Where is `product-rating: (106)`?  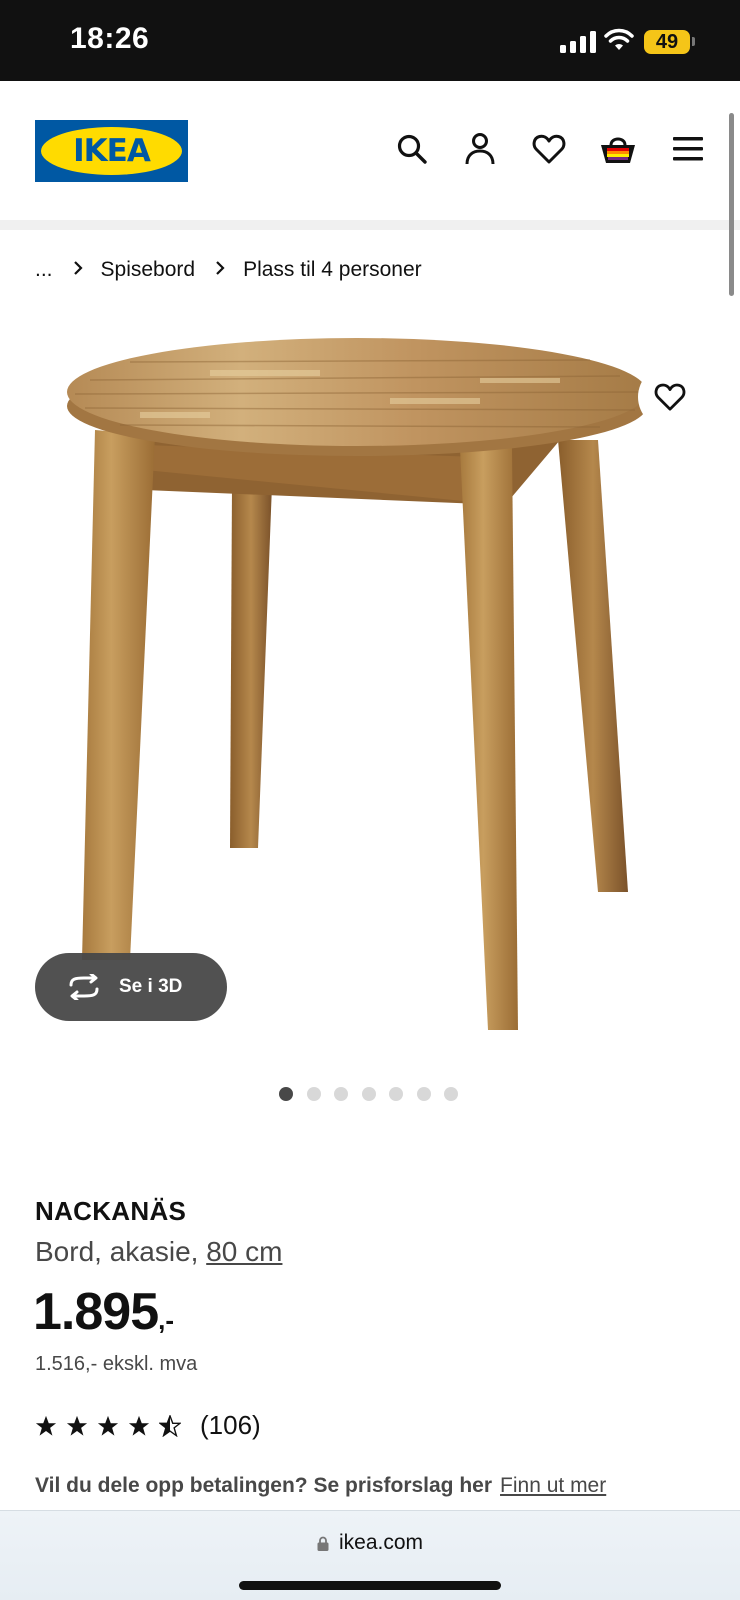 product-rating: (106) is located at coordinates (148, 1425).